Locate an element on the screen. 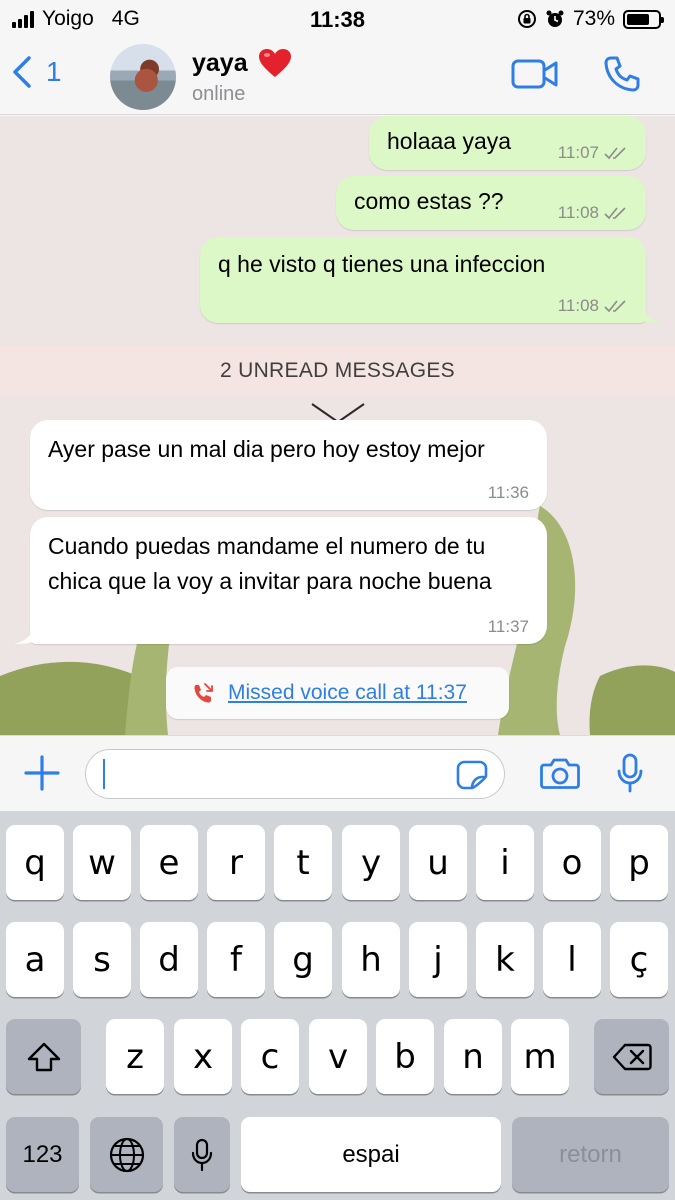 Image resolution: width=675 pixels, height=1200 pixels. text-cursor is located at coordinates (104, 774).